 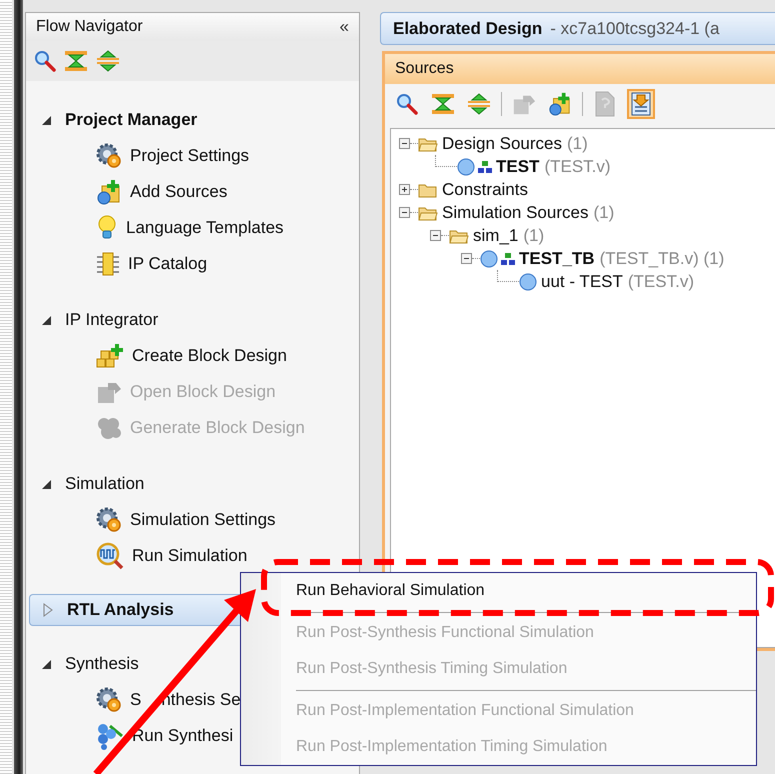 What do you see at coordinates (192, 120) in the screenshot?
I see `section-heading: Project Manager` at bounding box center [192, 120].